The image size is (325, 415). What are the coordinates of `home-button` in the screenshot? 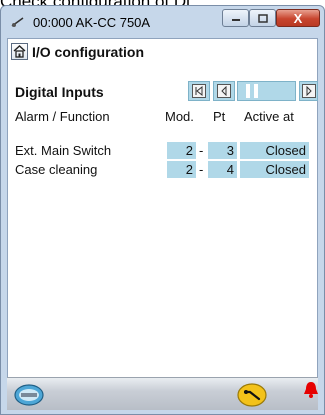 It's located at (19, 51).